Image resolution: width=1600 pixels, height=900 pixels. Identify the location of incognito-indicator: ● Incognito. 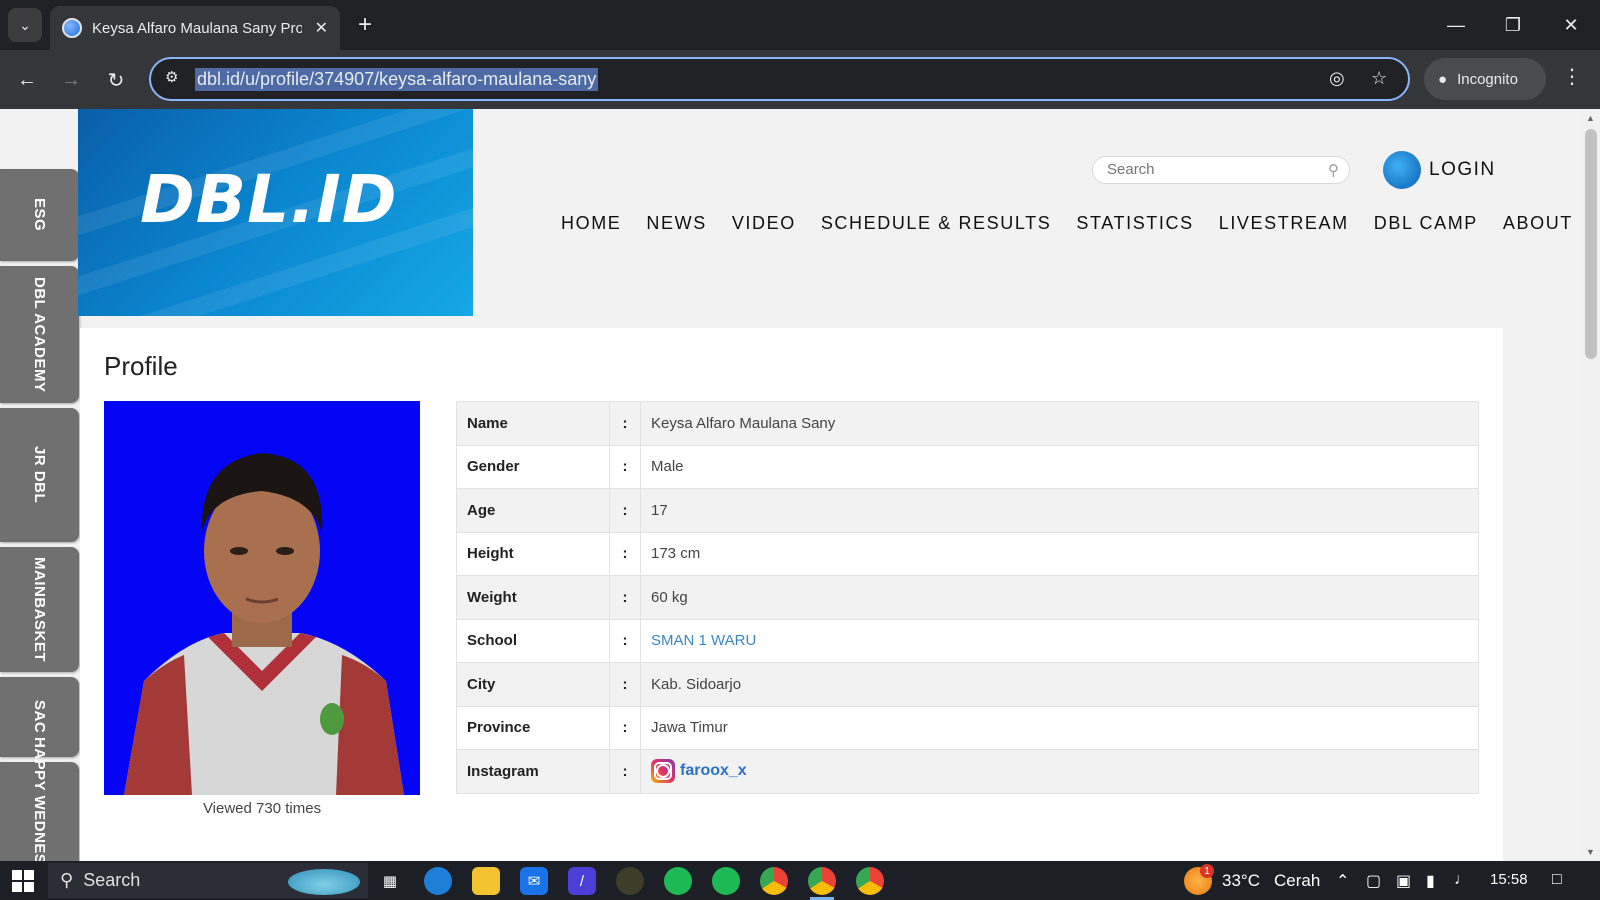
(1485, 79).